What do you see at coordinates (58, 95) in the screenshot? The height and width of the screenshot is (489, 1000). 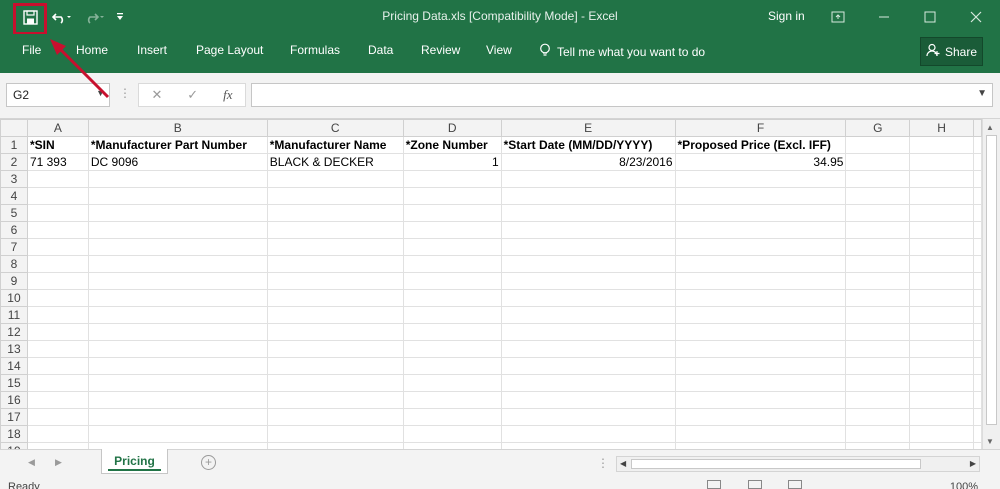 I see `name-box: G2 ▼` at bounding box center [58, 95].